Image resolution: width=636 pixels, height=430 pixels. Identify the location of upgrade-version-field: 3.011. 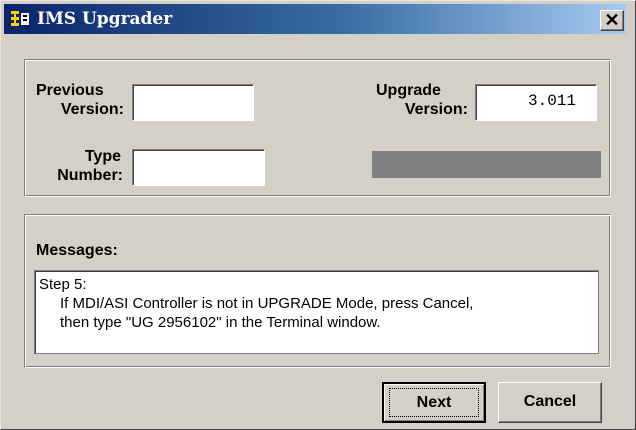
(536, 102).